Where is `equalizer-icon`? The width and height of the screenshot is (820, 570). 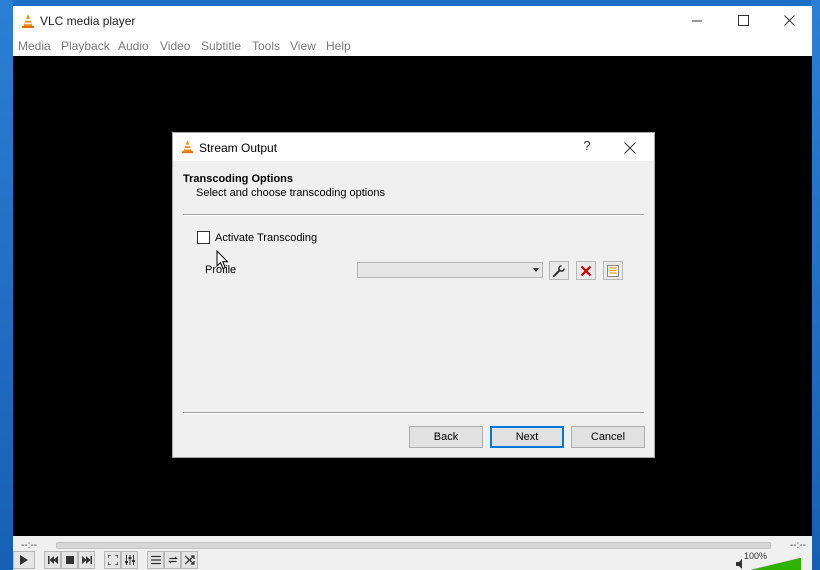 equalizer-icon is located at coordinates (129, 560).